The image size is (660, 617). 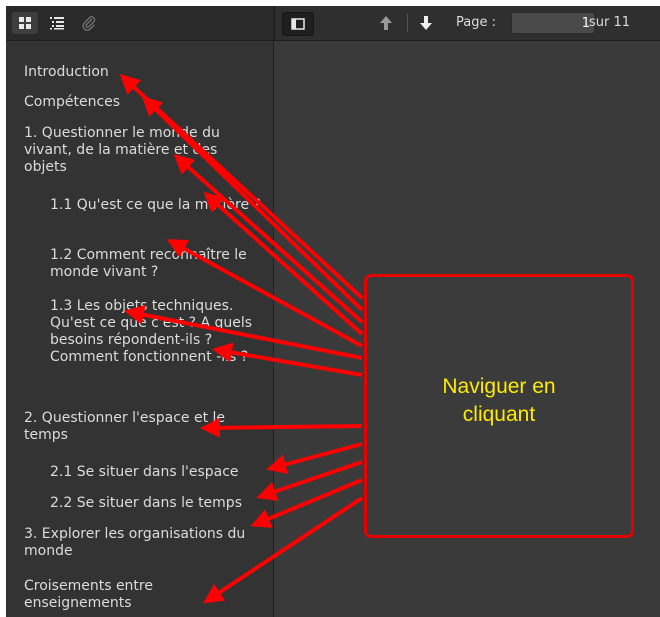 I want to click on outline-icon, so click(x=57, y=23).